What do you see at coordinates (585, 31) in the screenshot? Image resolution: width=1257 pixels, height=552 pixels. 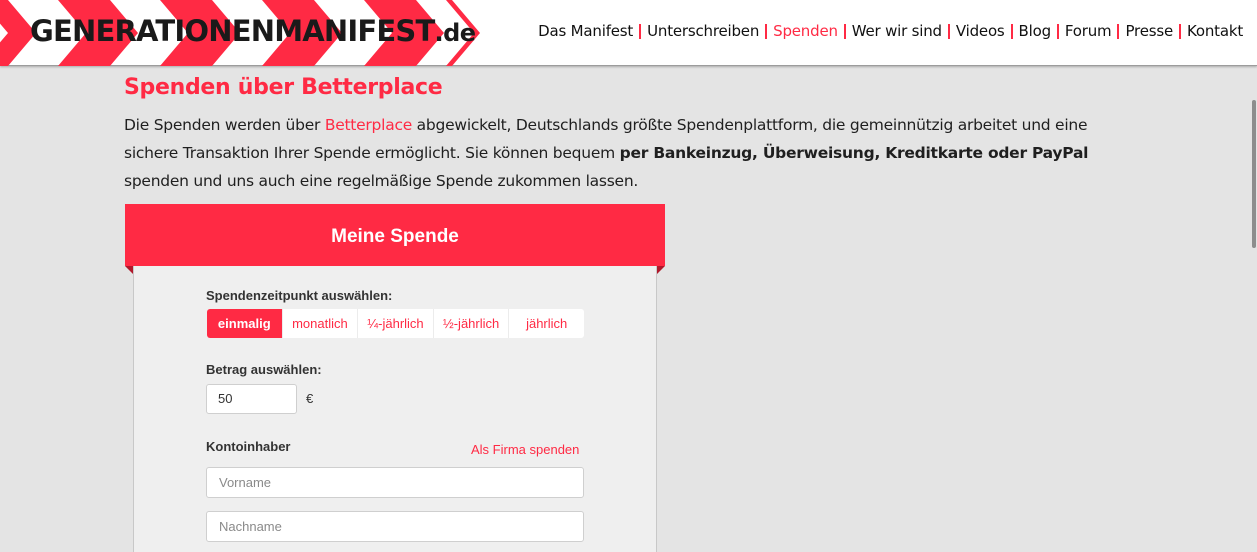 I see `nav-item-das-manifest: Das Manifest` at bounding box center [585, 31].